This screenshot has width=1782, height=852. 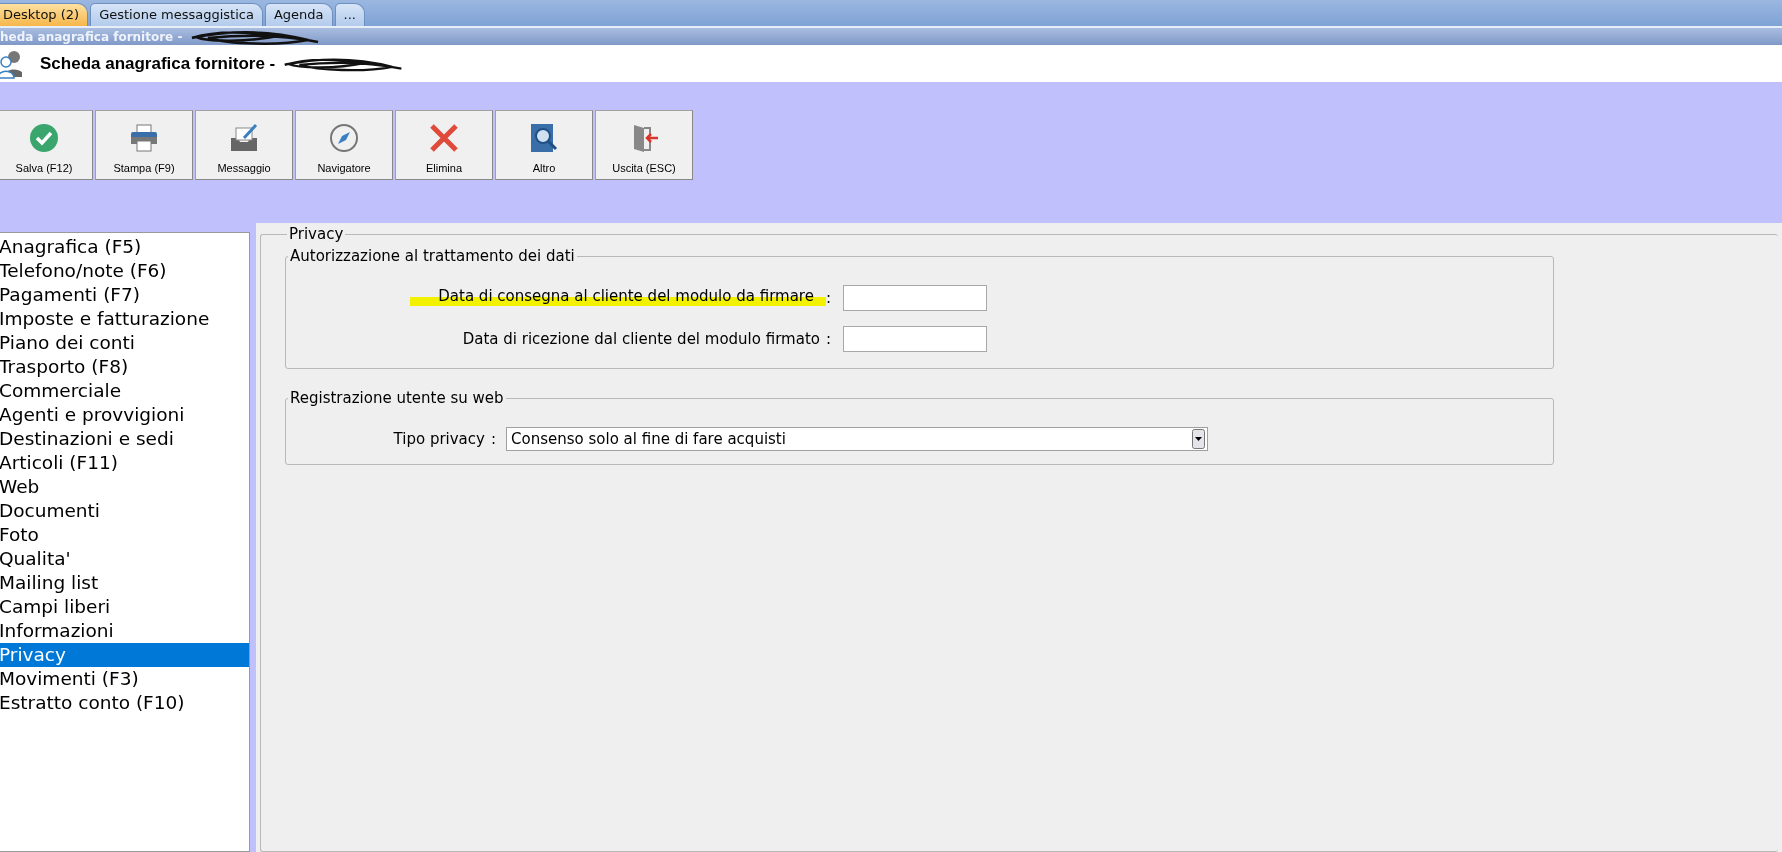 I want to click on printer-icon, so click(x=144, y=138).